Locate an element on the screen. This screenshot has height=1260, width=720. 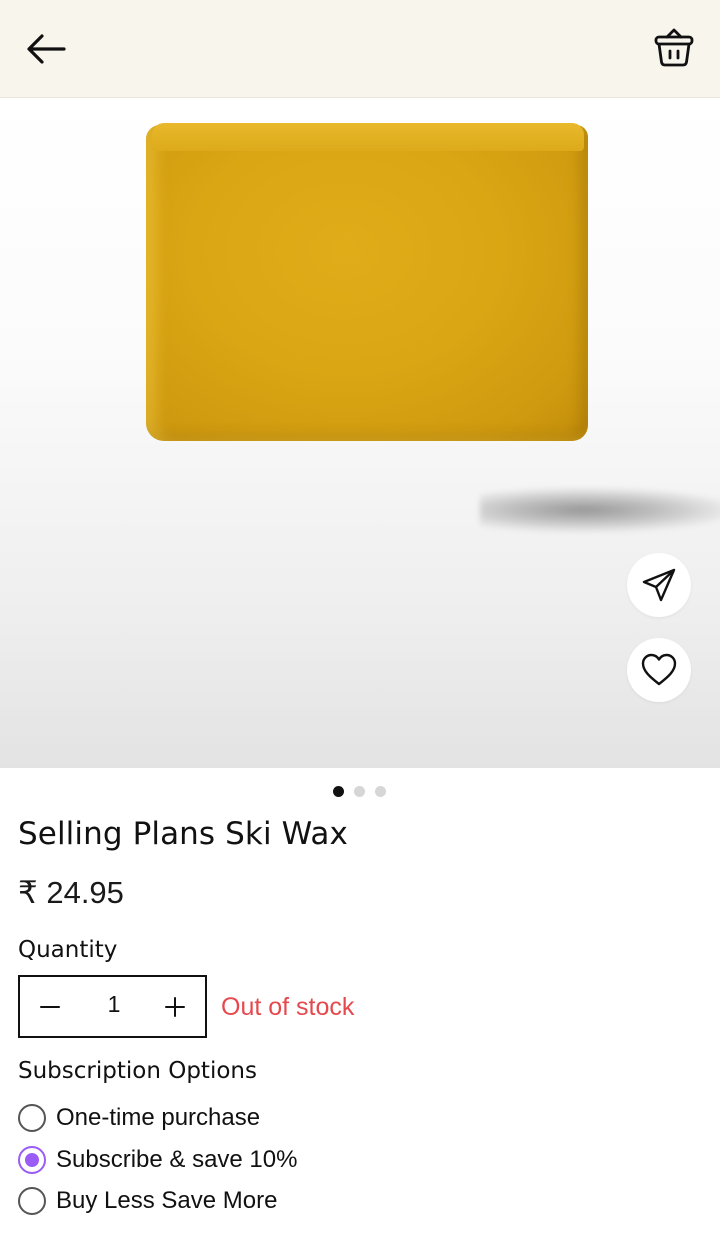
product-title: Selling Plans Ski Wax is located at coordinates (183, 834).